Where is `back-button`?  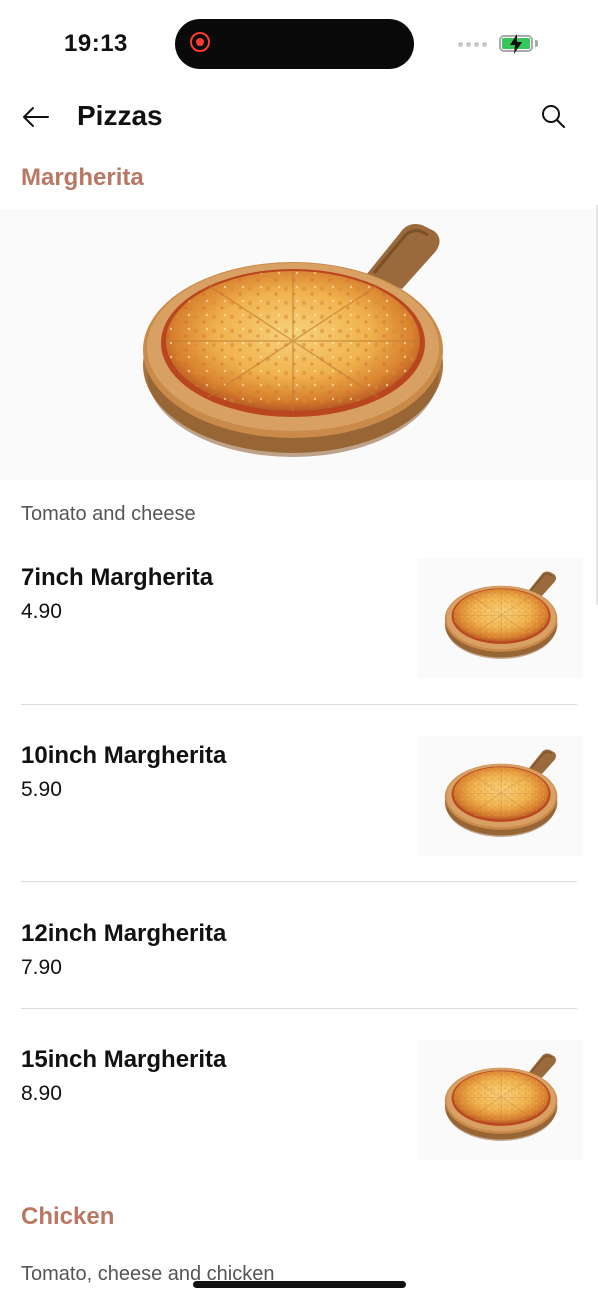 back-button is located at coordinates (36, 117).